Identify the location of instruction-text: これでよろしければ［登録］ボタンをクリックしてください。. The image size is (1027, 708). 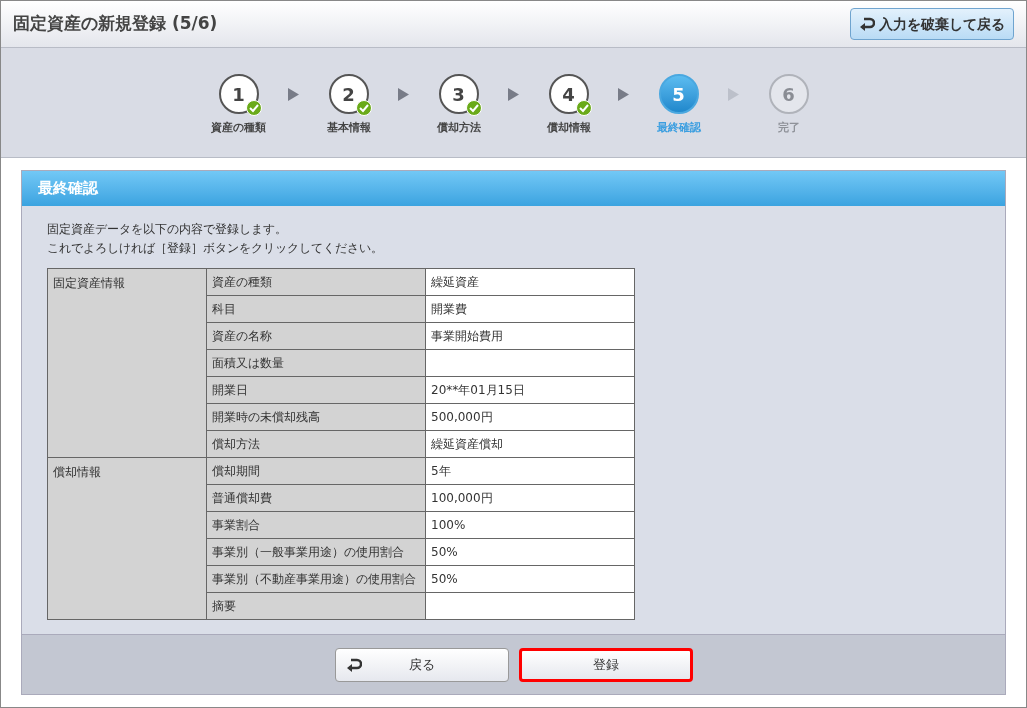
(215, 248).